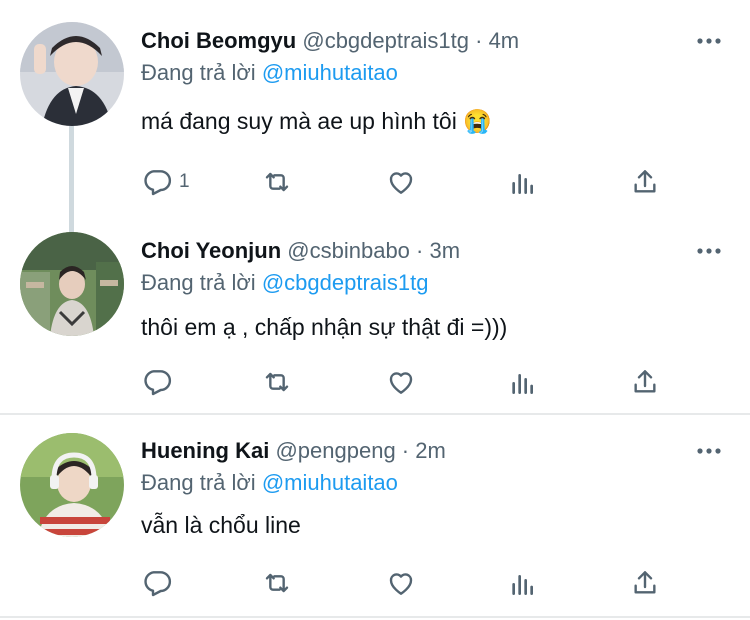 This screenshot has height=620, width=750. I want to click on tweet-divider, so click(375, 617).